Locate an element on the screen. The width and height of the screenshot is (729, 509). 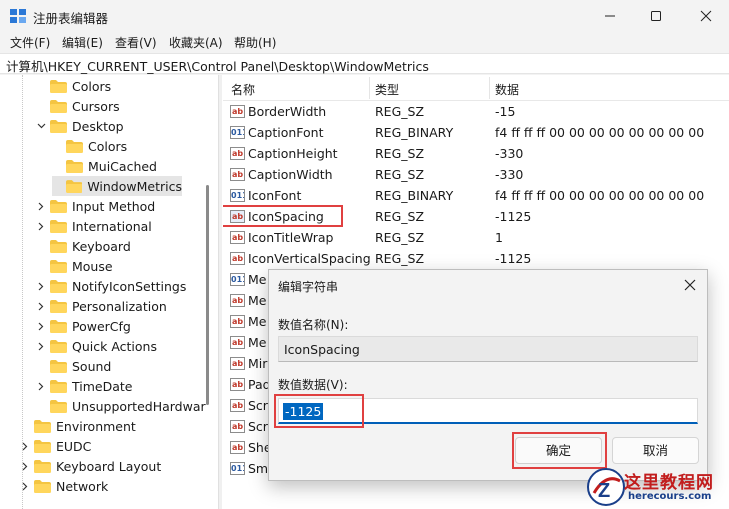
close-button is located at coordinates (706, 16).